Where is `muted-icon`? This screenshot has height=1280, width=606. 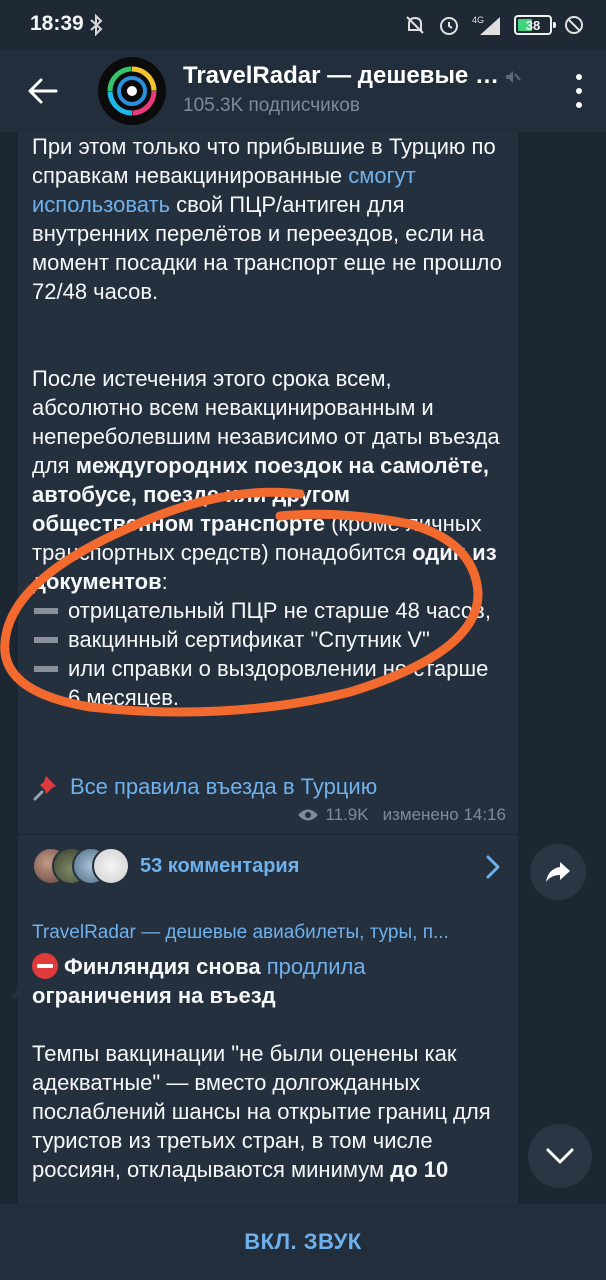 muted-icon is located at coordinates (513, 77).